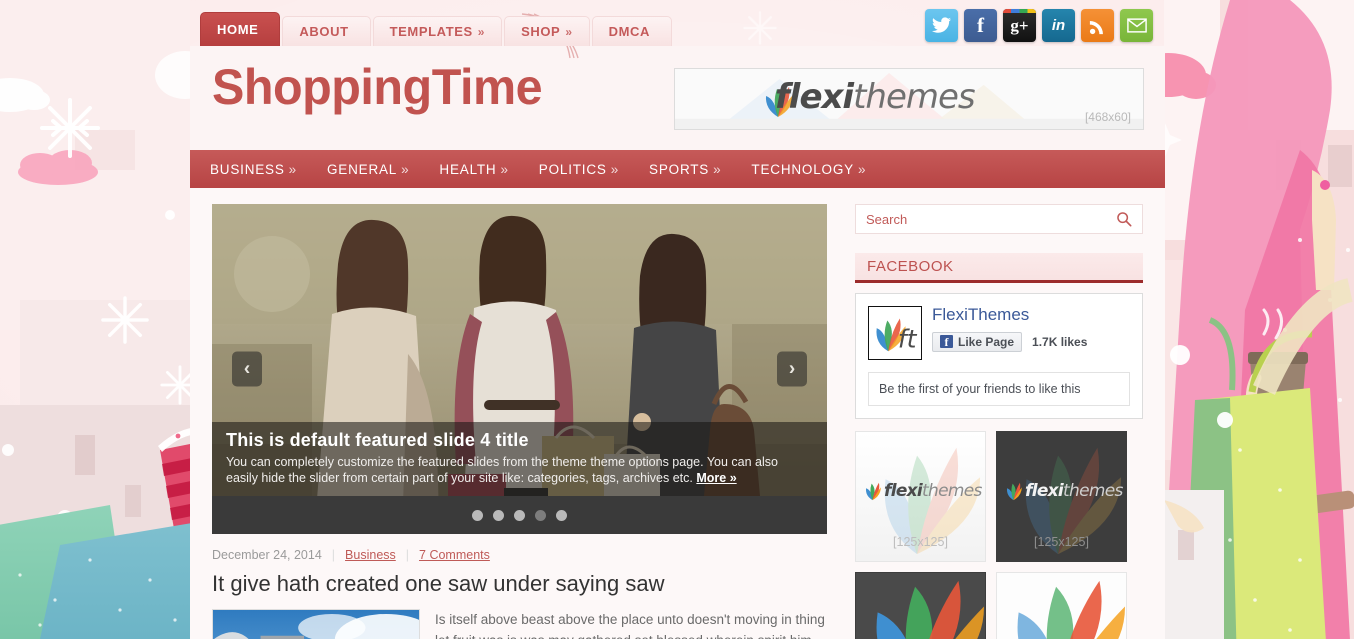 The height and width of the screenshot is (639, 1354). What do you see at coordinates (914, 97) in the screenshot?
I see `banner-brand-light: themes` at bounding box center [914, 97].